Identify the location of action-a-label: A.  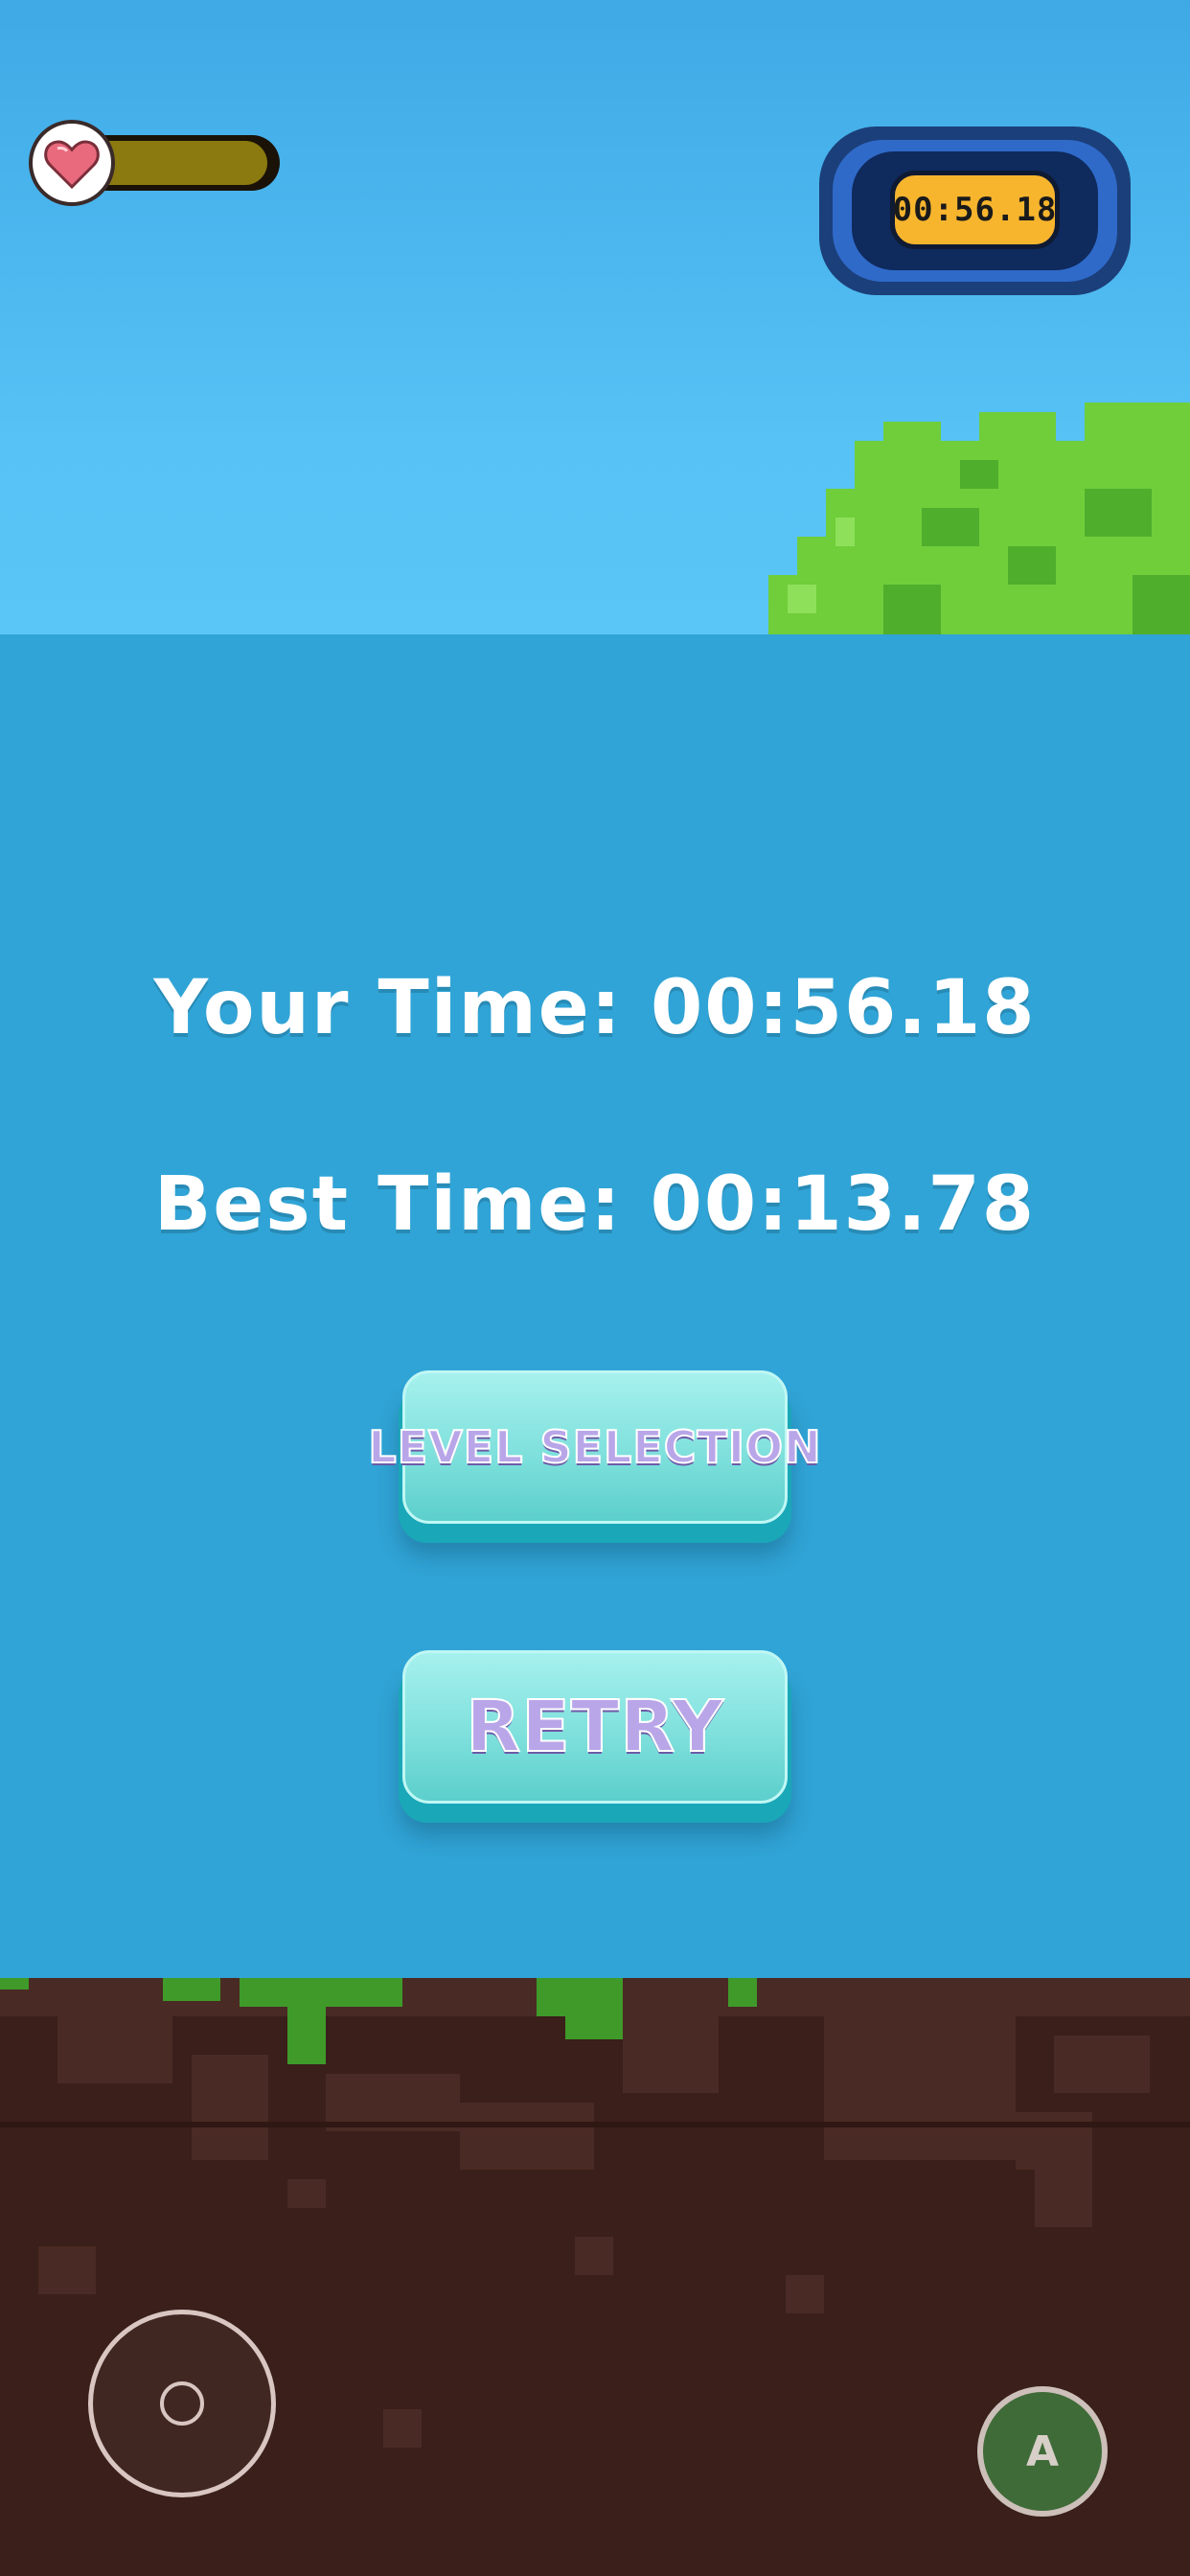
(1042, 2451).